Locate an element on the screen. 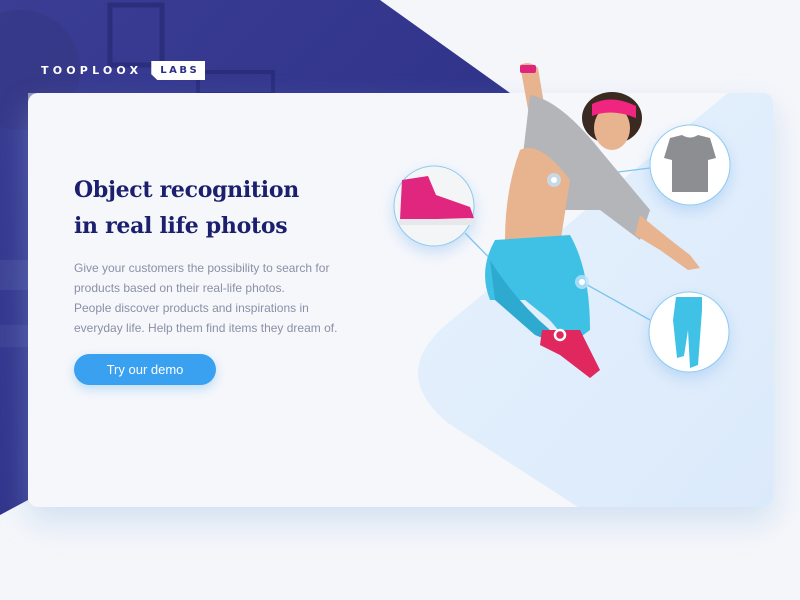 The width and height of the screenshot is (800, 600). brand-name: TOOPLOOX is located at coordinates (92, 70).